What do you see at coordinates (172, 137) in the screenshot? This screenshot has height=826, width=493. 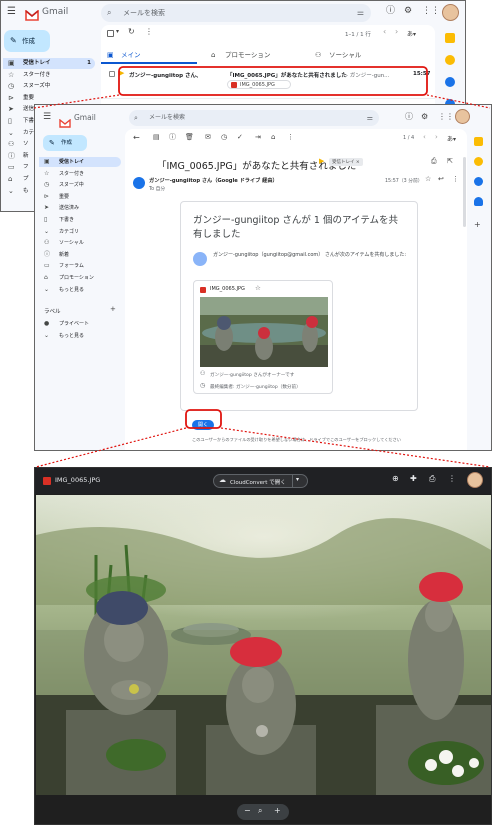 I see `report-spam-icon: ⓘ` at bounding box center [172, 137].